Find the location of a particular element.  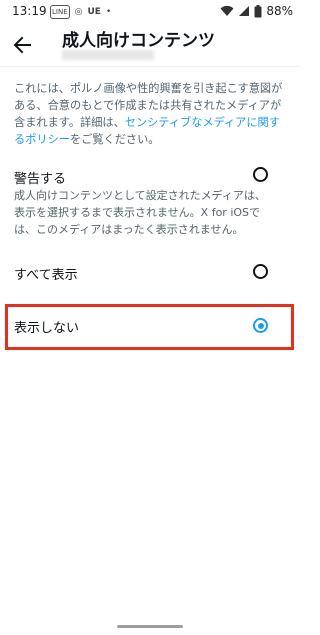

instagram-icon: ◎ is located at coordinates (78, 12).